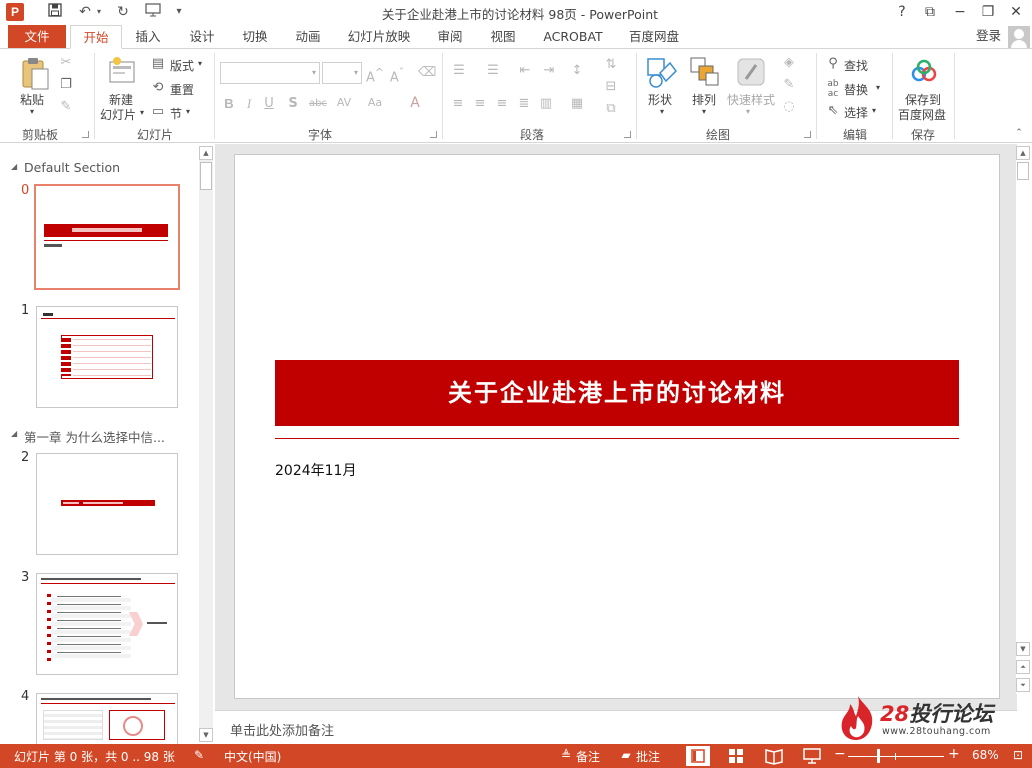  Describe the element at coordinates (648, 756) in the screenshot. I see `comments-button: 批注` at that location.